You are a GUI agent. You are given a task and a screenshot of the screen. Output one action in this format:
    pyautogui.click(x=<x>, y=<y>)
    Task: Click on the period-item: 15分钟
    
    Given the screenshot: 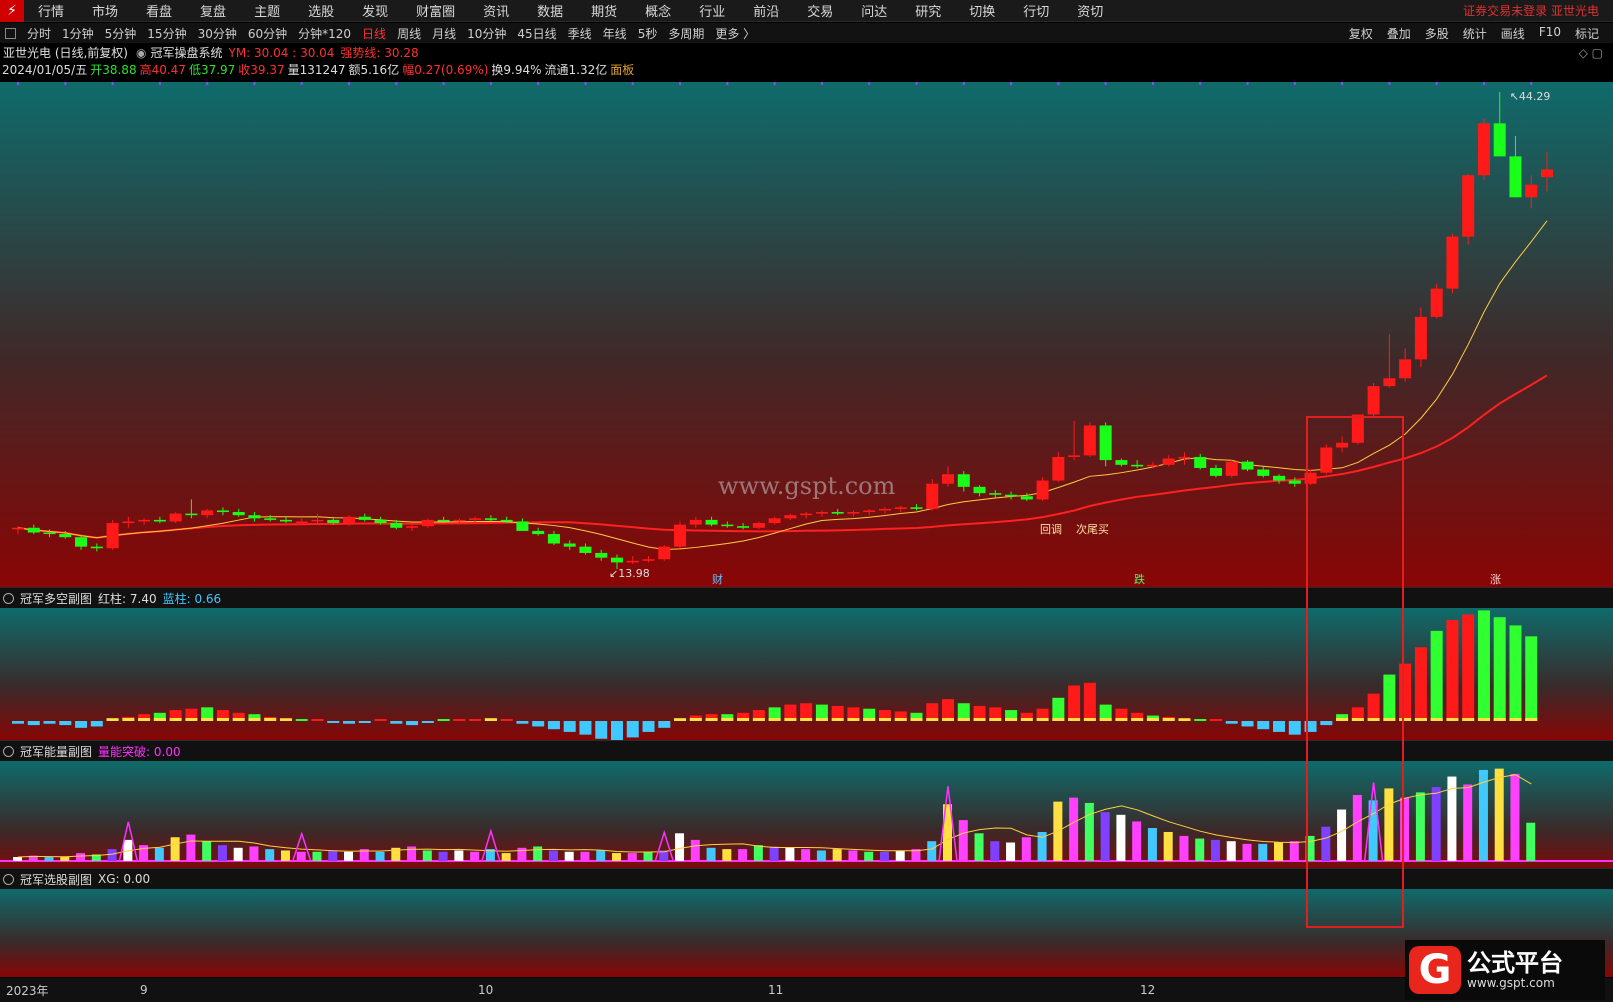 What is the action you would take?
    pyautogui.click(x=166, y=33)
    